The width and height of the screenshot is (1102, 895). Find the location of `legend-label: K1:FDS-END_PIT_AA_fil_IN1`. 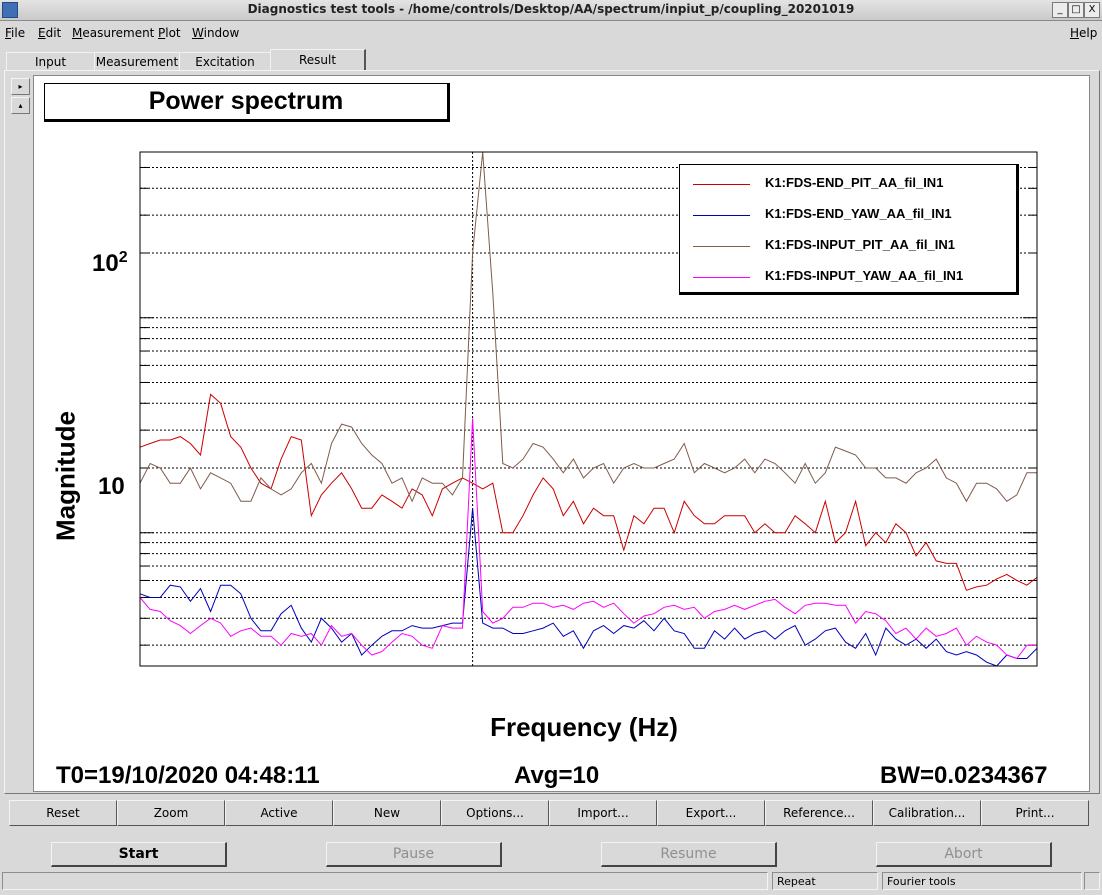

legend-label: K1:FDS-END_PIT_AA_fil_IN1 is located at coordinates (854, 182).